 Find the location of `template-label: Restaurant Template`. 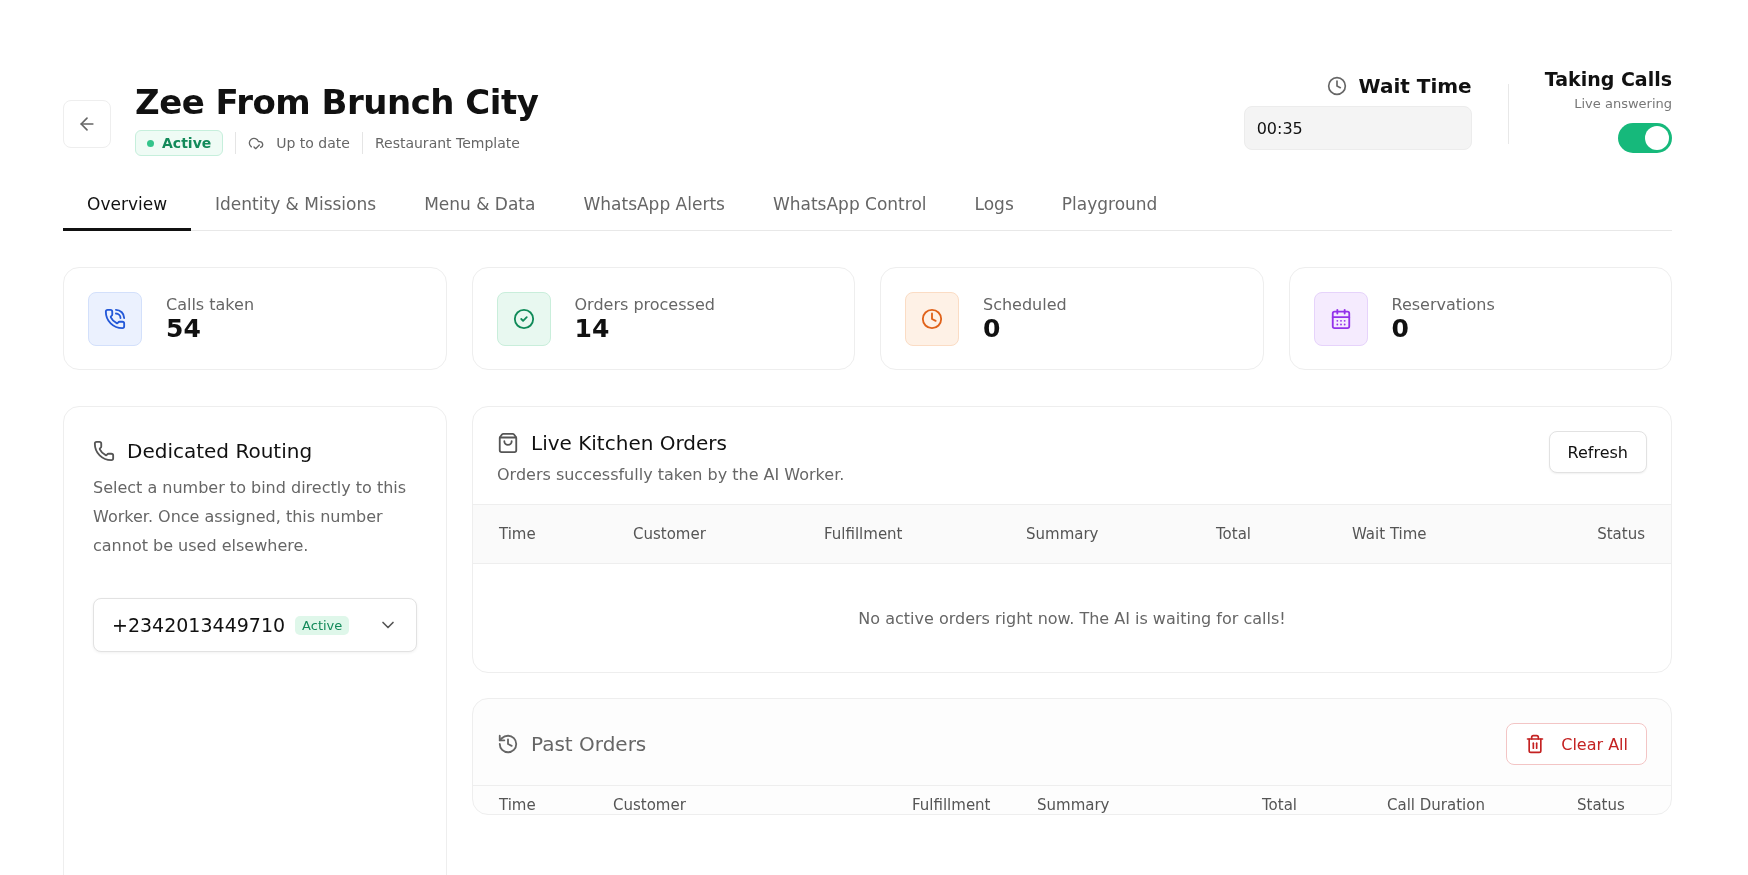

template-label: Restaurant Template is located at coordinates (447, 143).